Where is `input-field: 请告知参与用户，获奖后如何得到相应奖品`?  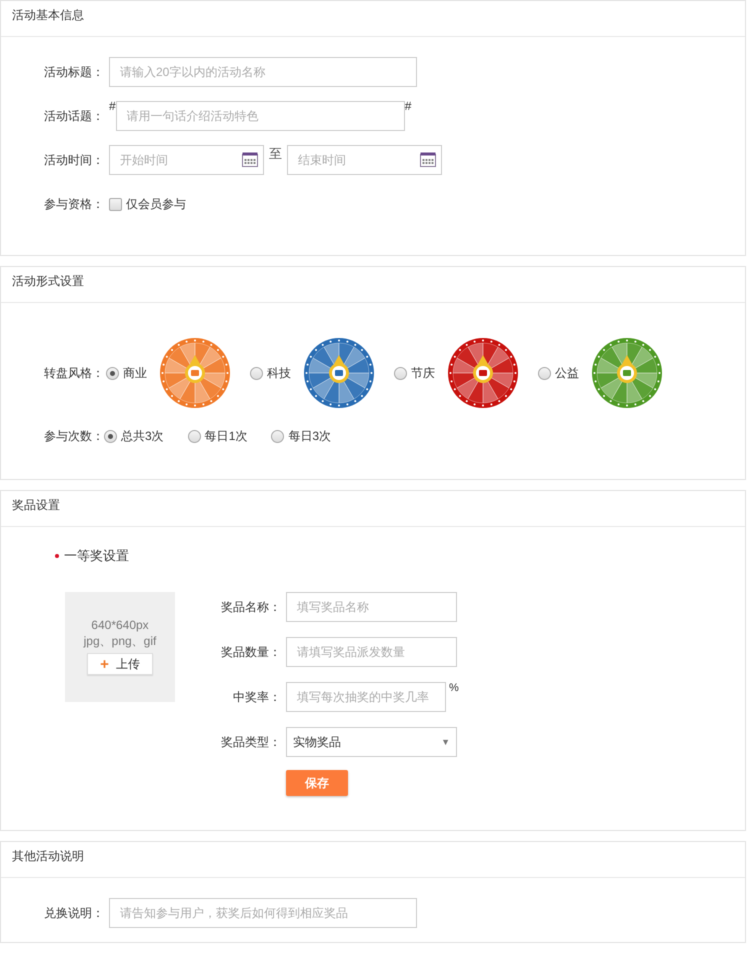 input-field: 请告知参与用户，获奖后如何得到相应奖品 is located at coordinates (263, 913).